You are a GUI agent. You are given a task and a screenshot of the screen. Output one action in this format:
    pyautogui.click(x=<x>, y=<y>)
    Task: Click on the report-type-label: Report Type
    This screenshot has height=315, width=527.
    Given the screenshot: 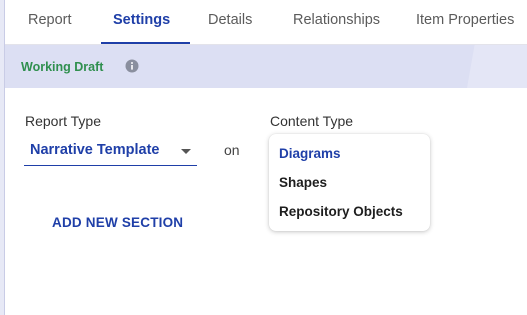 What is the action you would take?
    pyautogui.click(x=63, y=121)
    